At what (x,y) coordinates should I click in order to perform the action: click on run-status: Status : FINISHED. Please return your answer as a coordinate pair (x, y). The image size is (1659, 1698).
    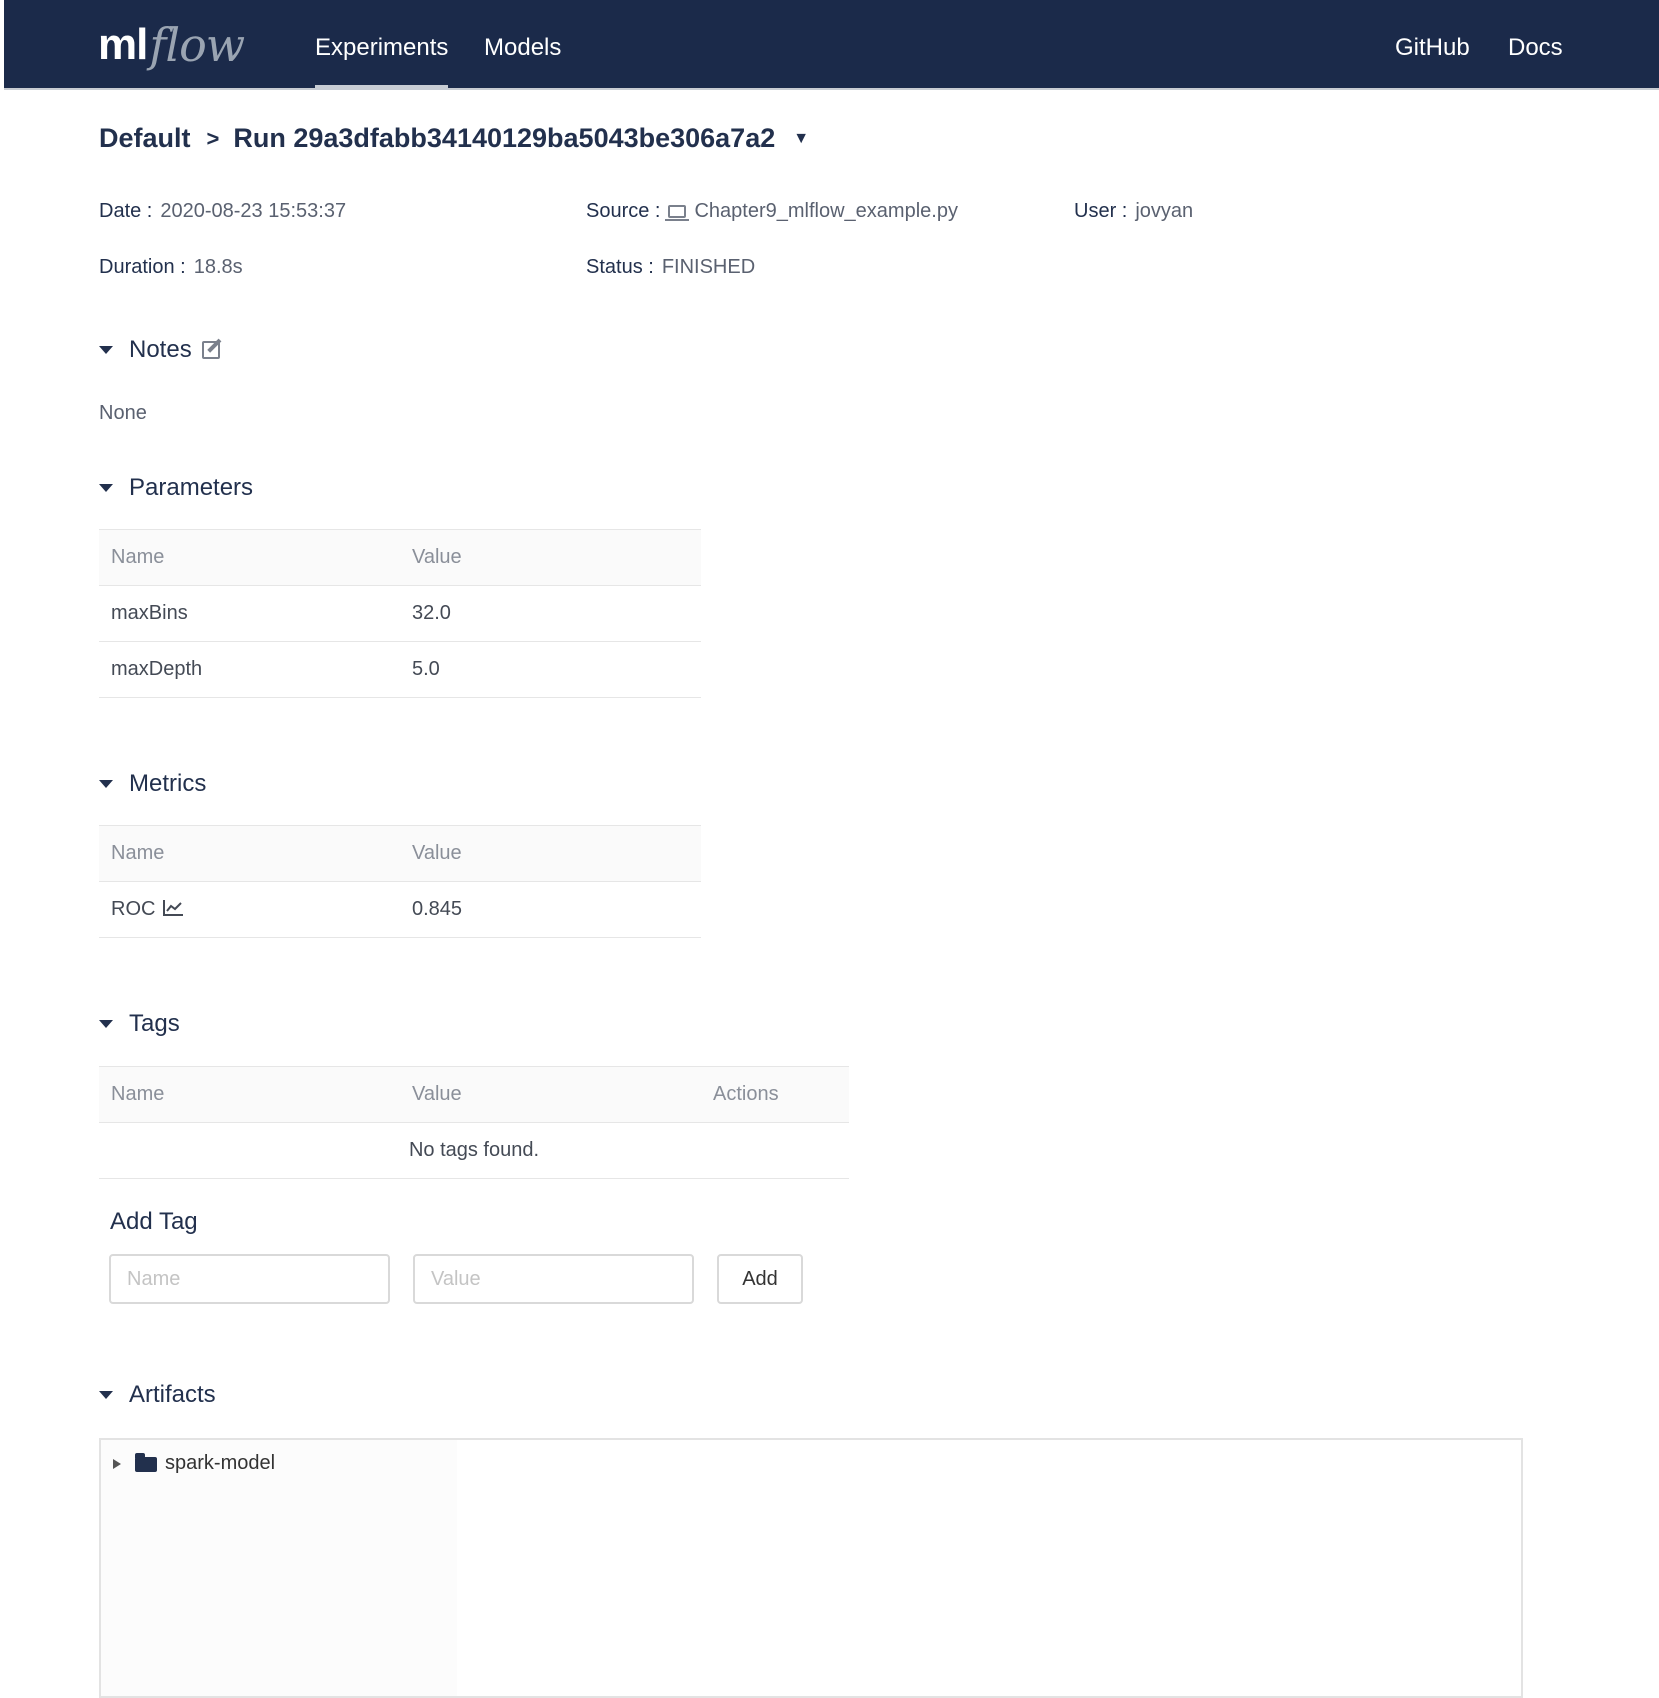
    Looking at the image, I should click on (670, 267).